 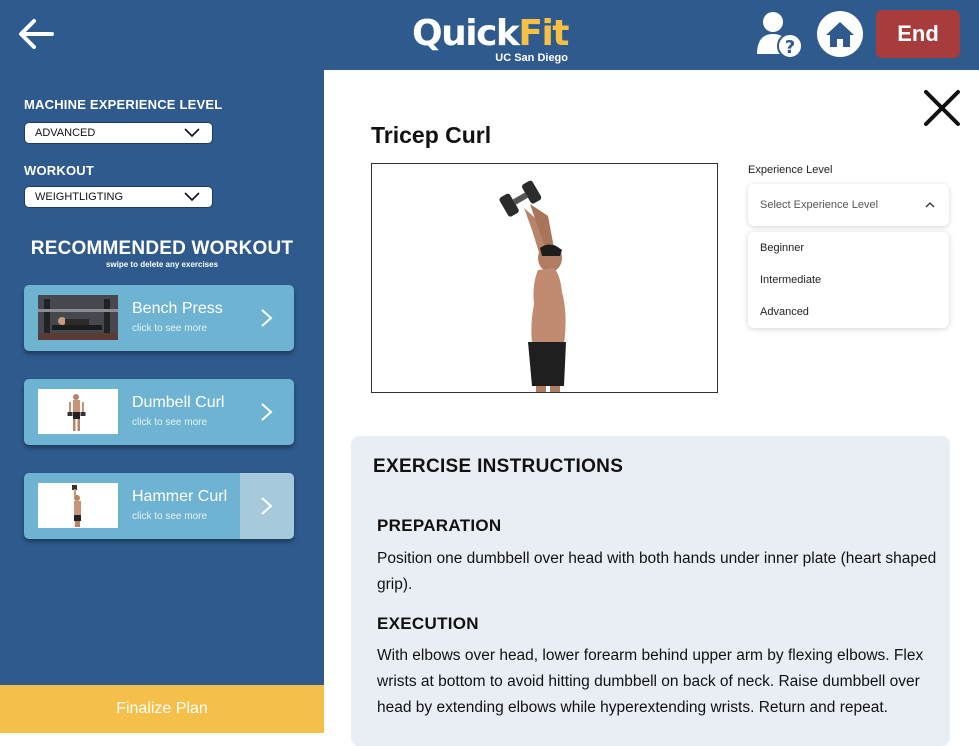 What do you see at coordinates (159, 506) in the screenshot?
I see `exercise-card-hammer-curl: Hammer Curl click to see more` at bounding box center [159, 506].